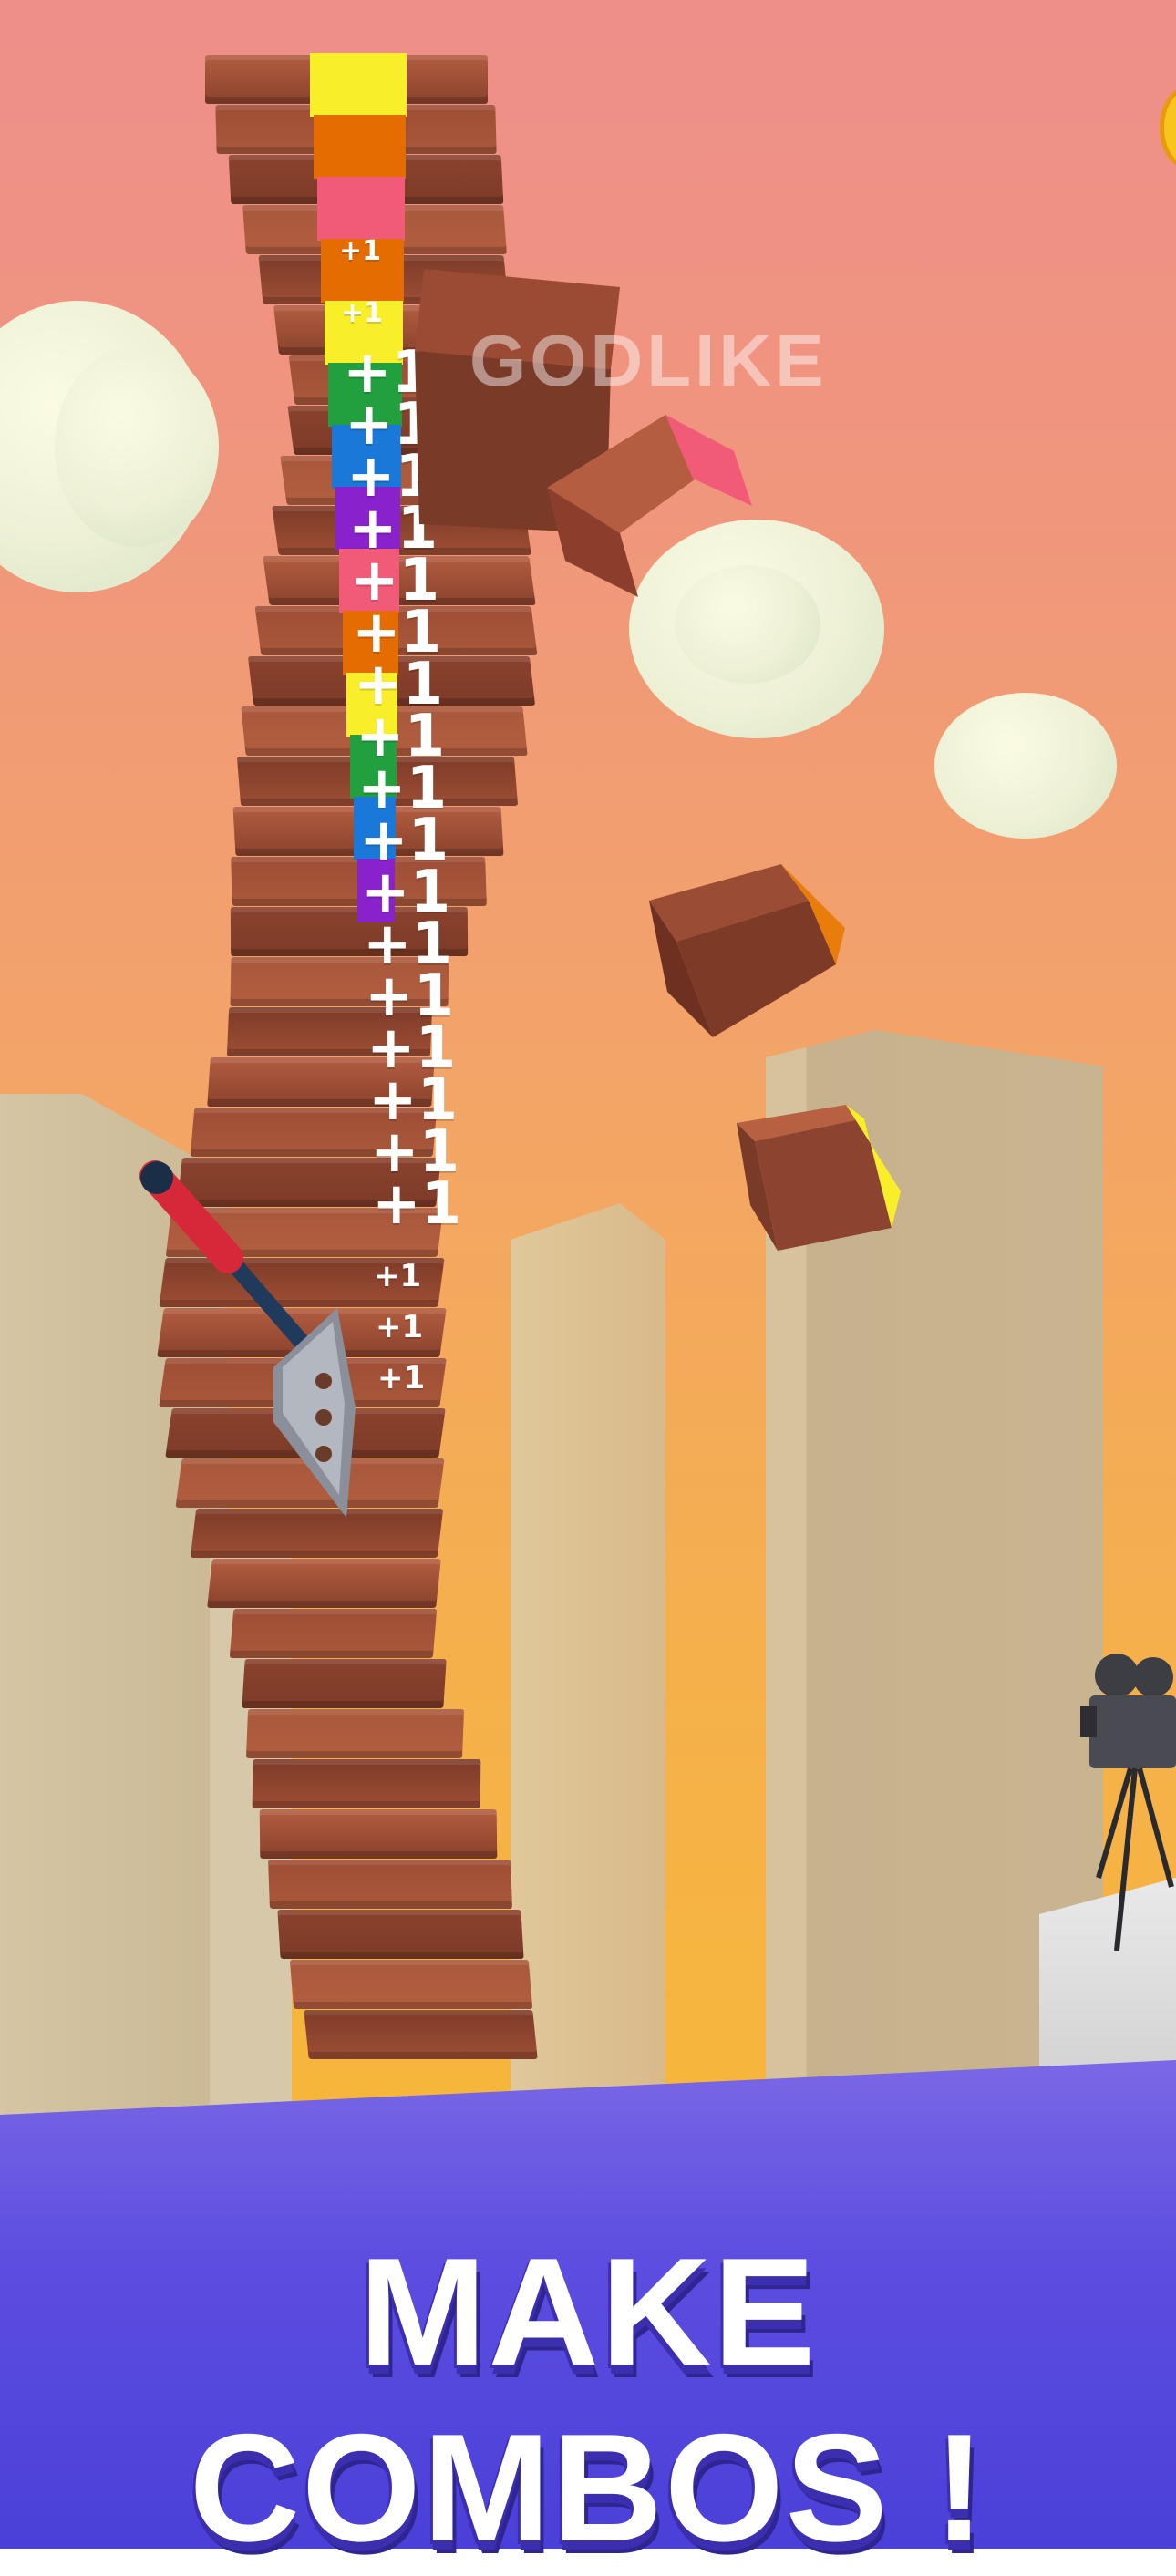 This screenshot has width=1176, height=2576. What do you see at coordinates (137, 446) in the screenshot?
I see `cloud-left-b` at bounding box center [137, 446].